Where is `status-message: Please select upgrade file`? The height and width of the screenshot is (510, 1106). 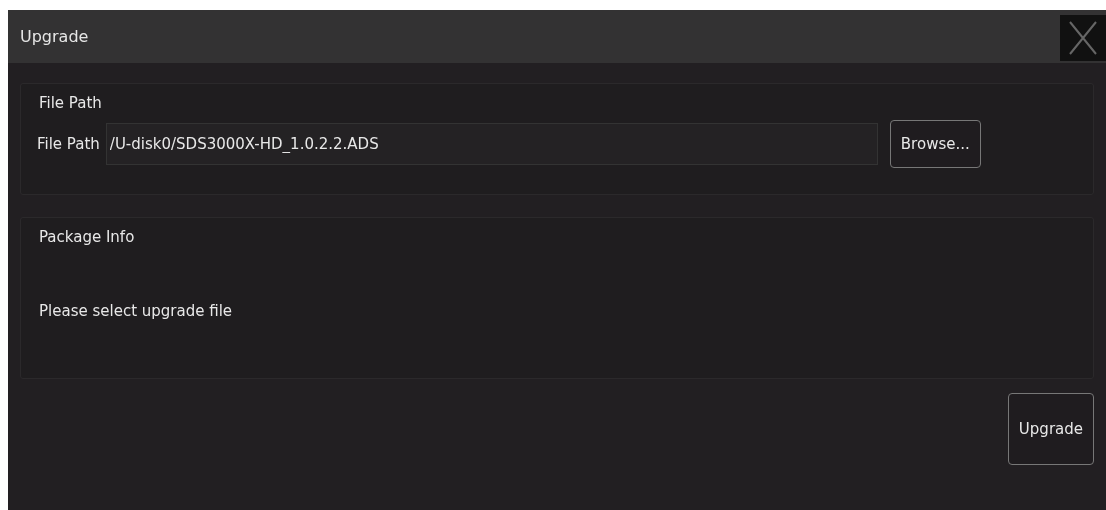 status-message: Please select upgrade file is located at coordinates (136, 311).